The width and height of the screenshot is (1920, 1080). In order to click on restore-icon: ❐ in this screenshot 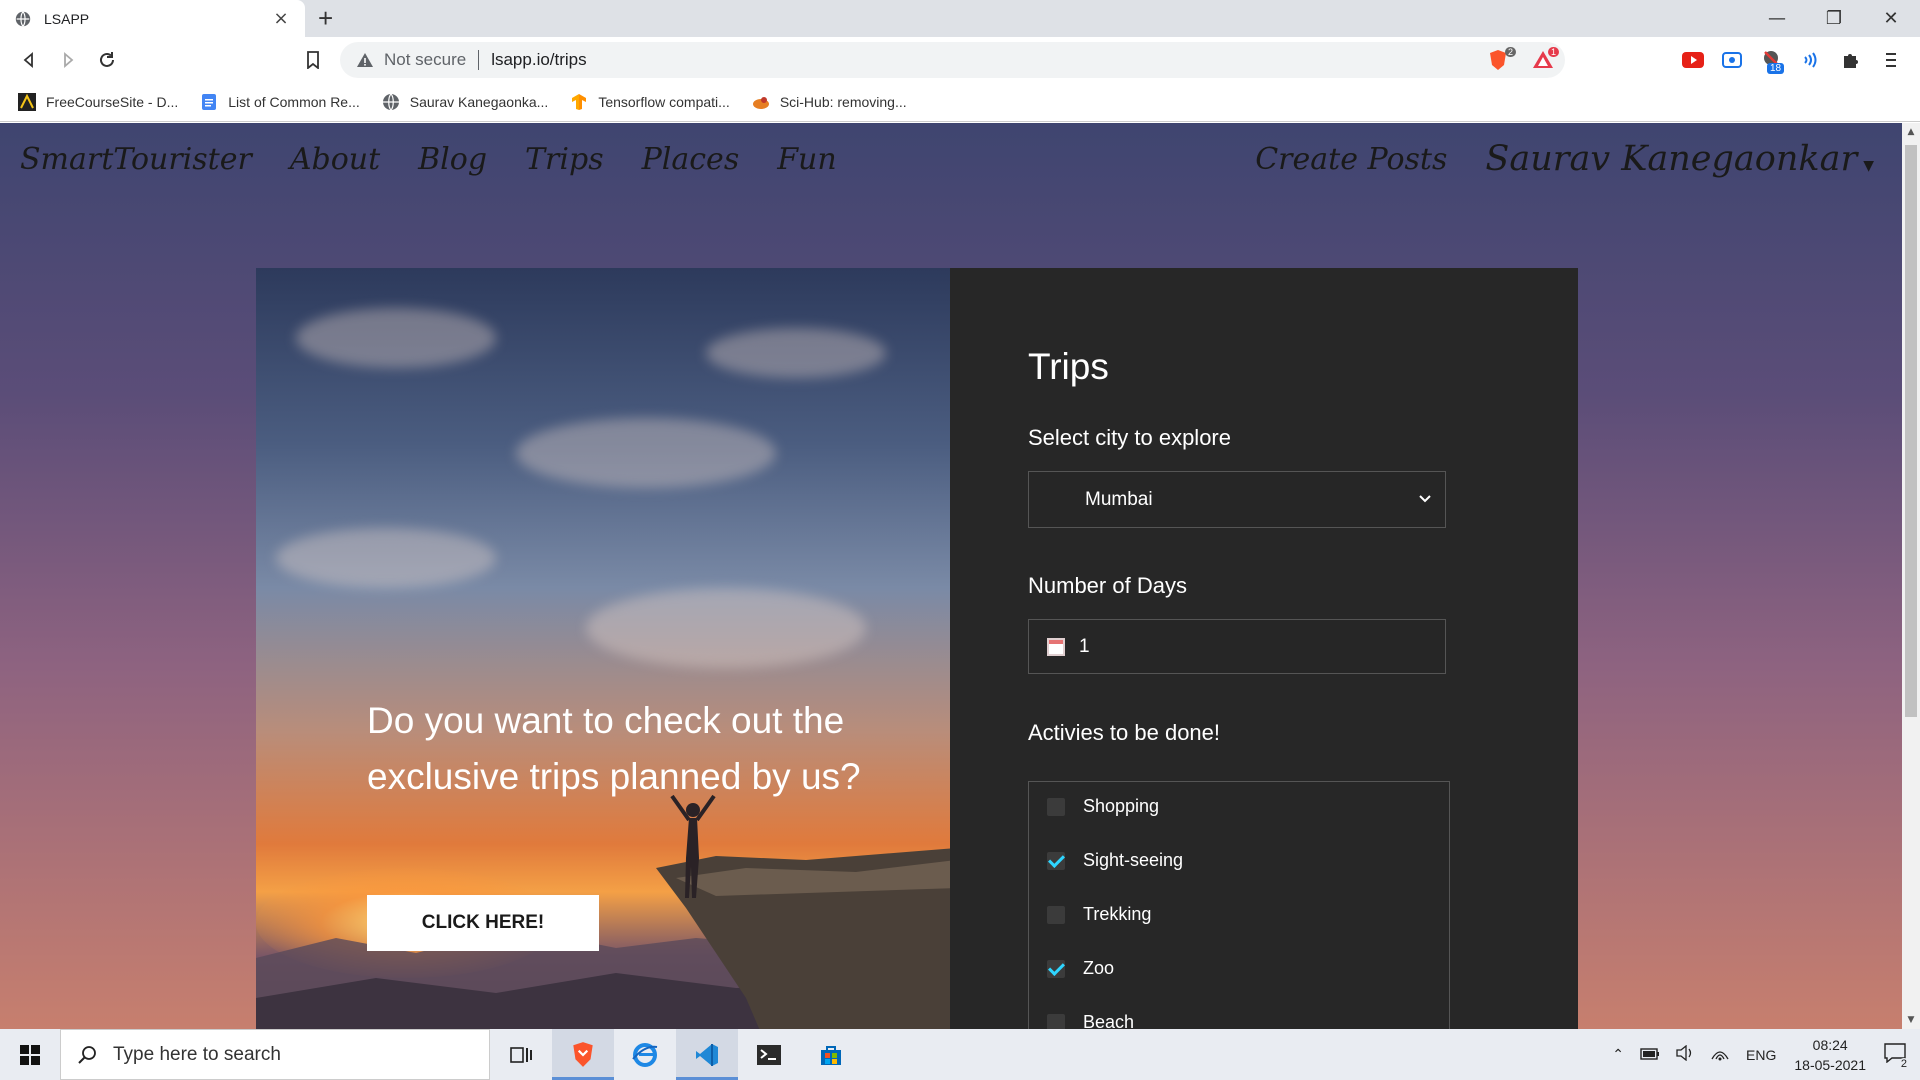, I will do `click(1834, 18)`.